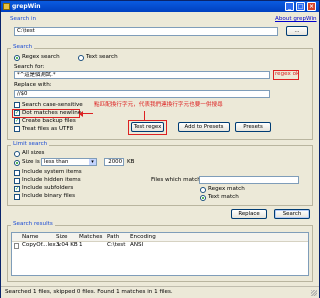 Image resolution: width=320 pixels, height=298 pixels. What do you see at coordinates (26, 6) in the screenshot?
I see `window-title: grepWin` at bounding box center [26, 6].